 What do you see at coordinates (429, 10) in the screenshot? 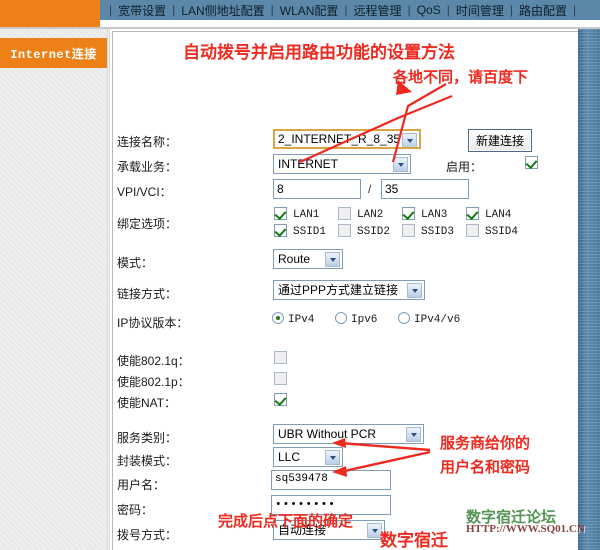
I see `nav-item-qos: QoS` at bounding box center [429, 10].